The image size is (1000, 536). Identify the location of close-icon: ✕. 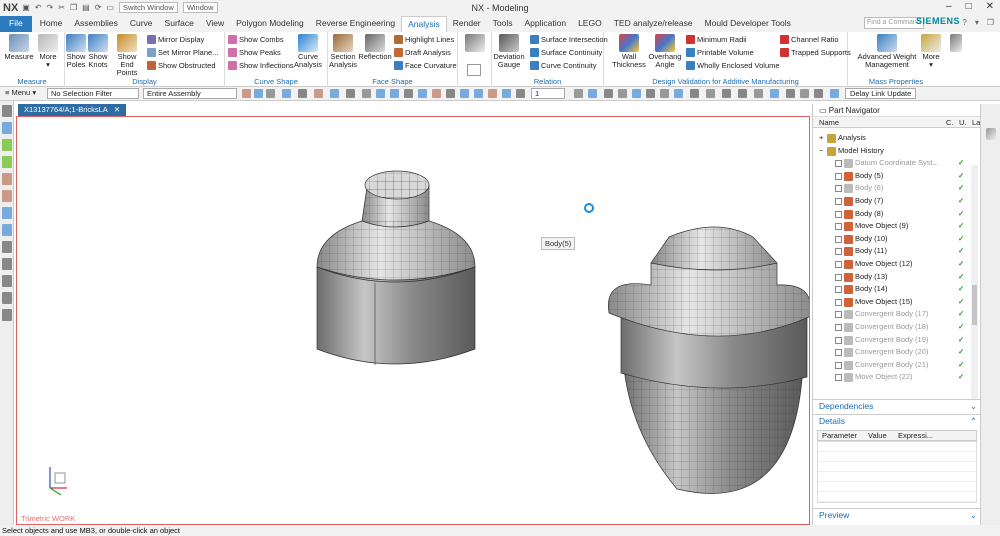
(990, 6).